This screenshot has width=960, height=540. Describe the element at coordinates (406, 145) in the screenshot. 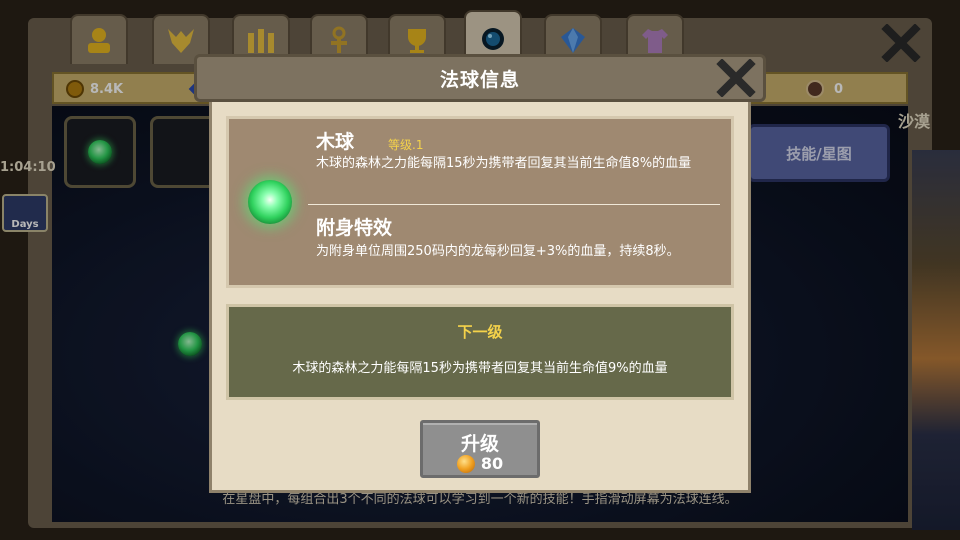

I see `orb-level: 等级.1` at that location.